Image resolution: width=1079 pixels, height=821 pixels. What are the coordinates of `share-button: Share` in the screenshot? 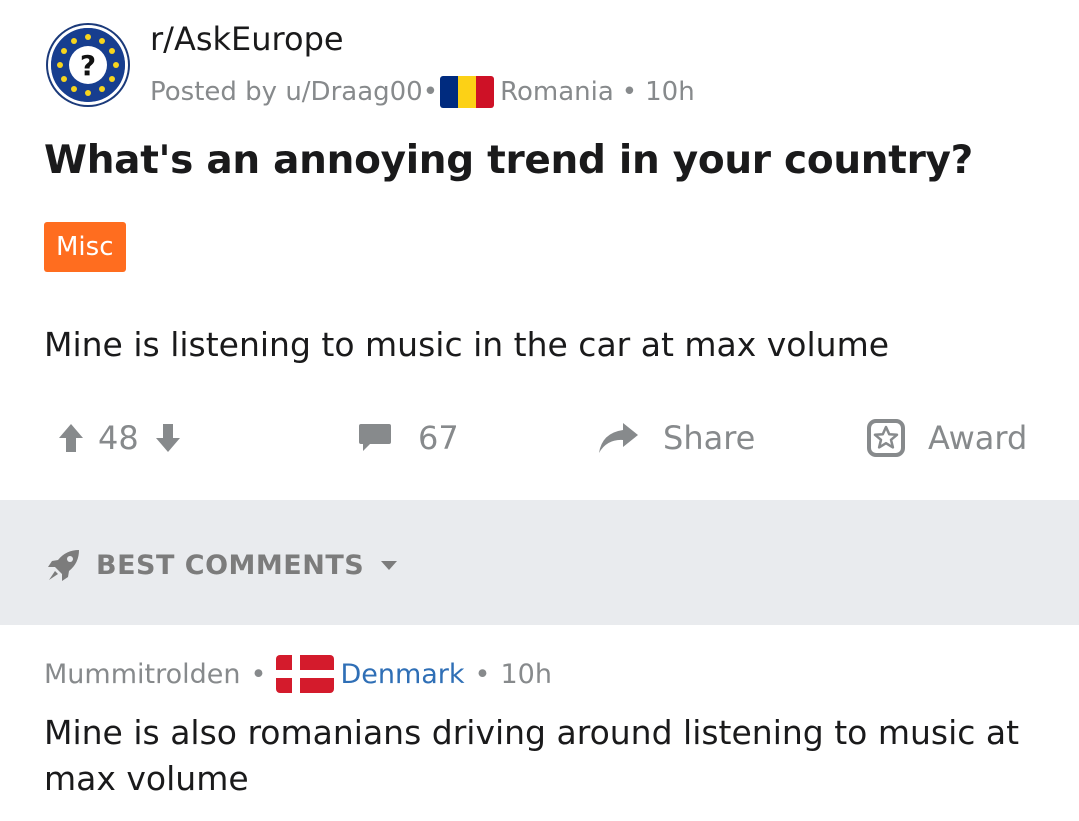 It's located at (676, 438).